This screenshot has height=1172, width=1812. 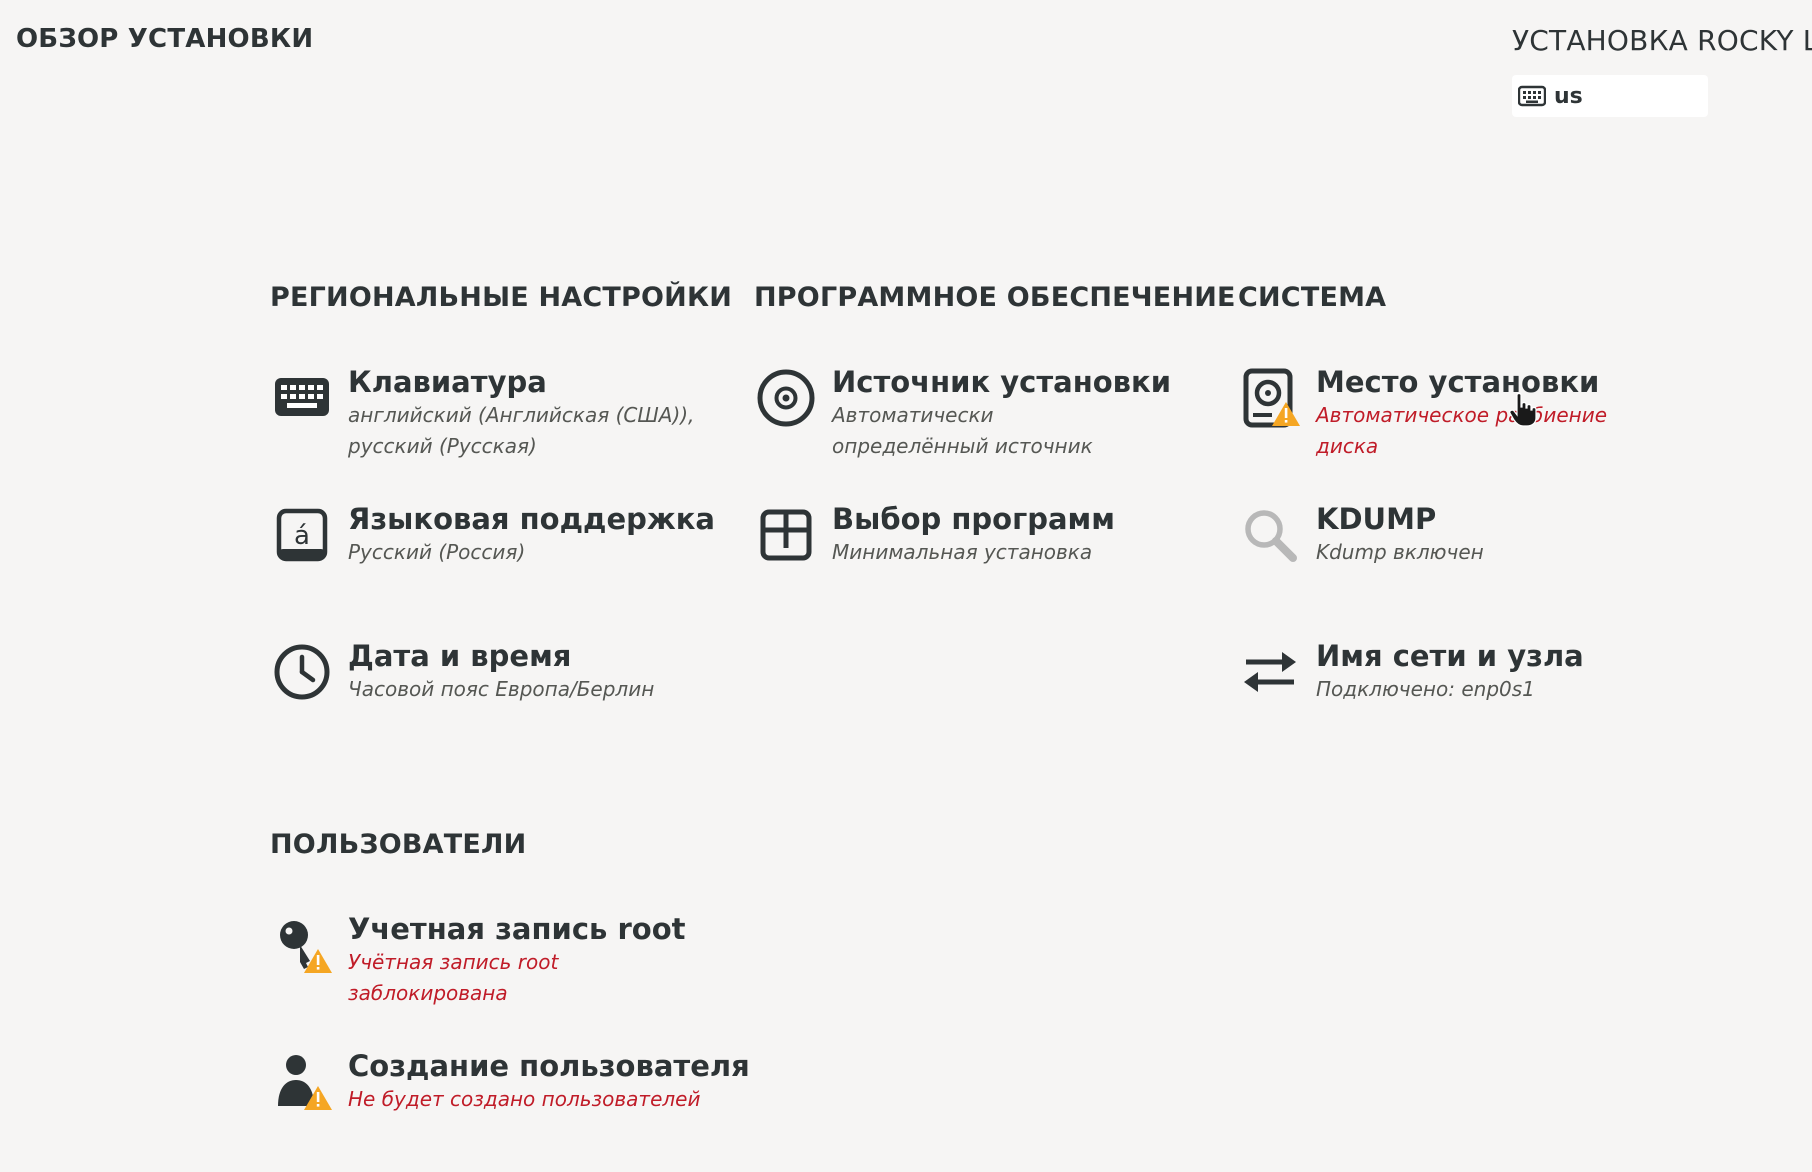 What do you see at coordinates (1002, 382) in the screenshot?
I see `spoke-source-title: Источник установки` at bounding box center [1002, 382].